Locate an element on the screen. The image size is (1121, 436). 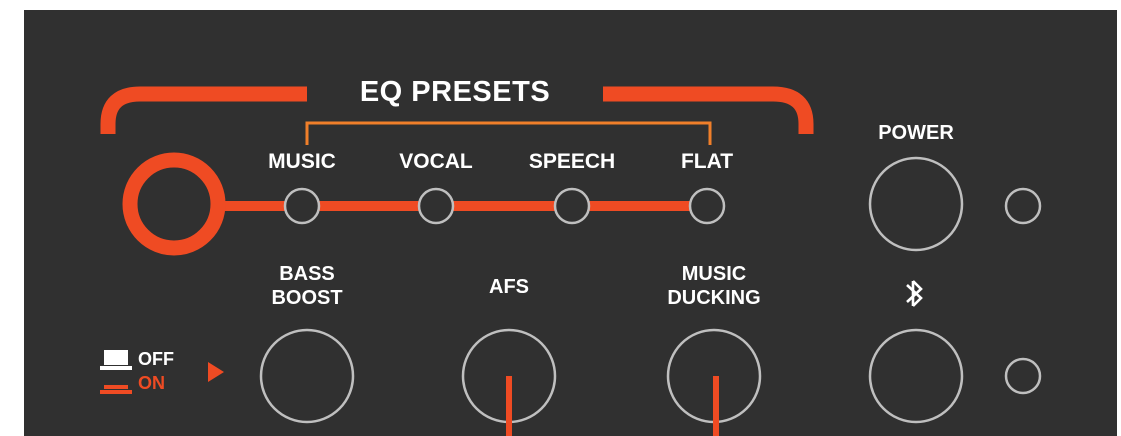
preset-led-flat is located at coordinates (707, 206).